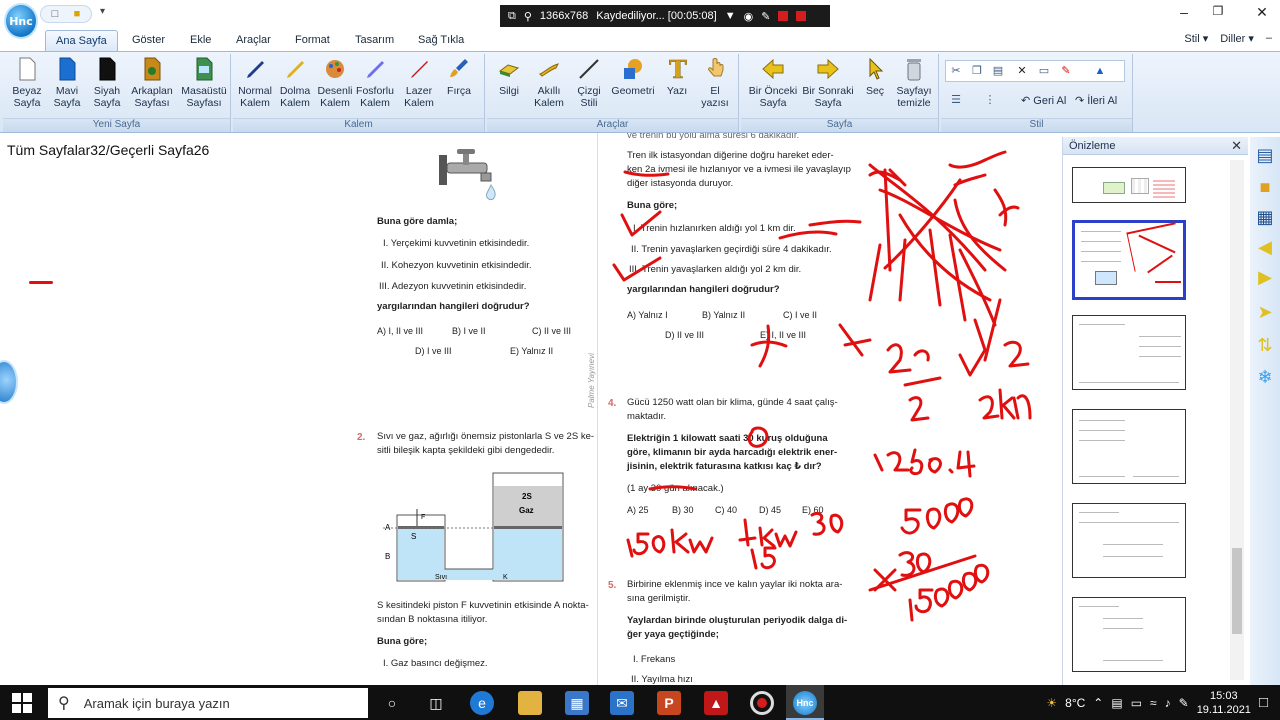 This screenshot has width=1280, height=720. What do you see at coordinates (998, 71) in the screenshot?
I see `paste-icon: ▤` at bounding box center [998, 71].